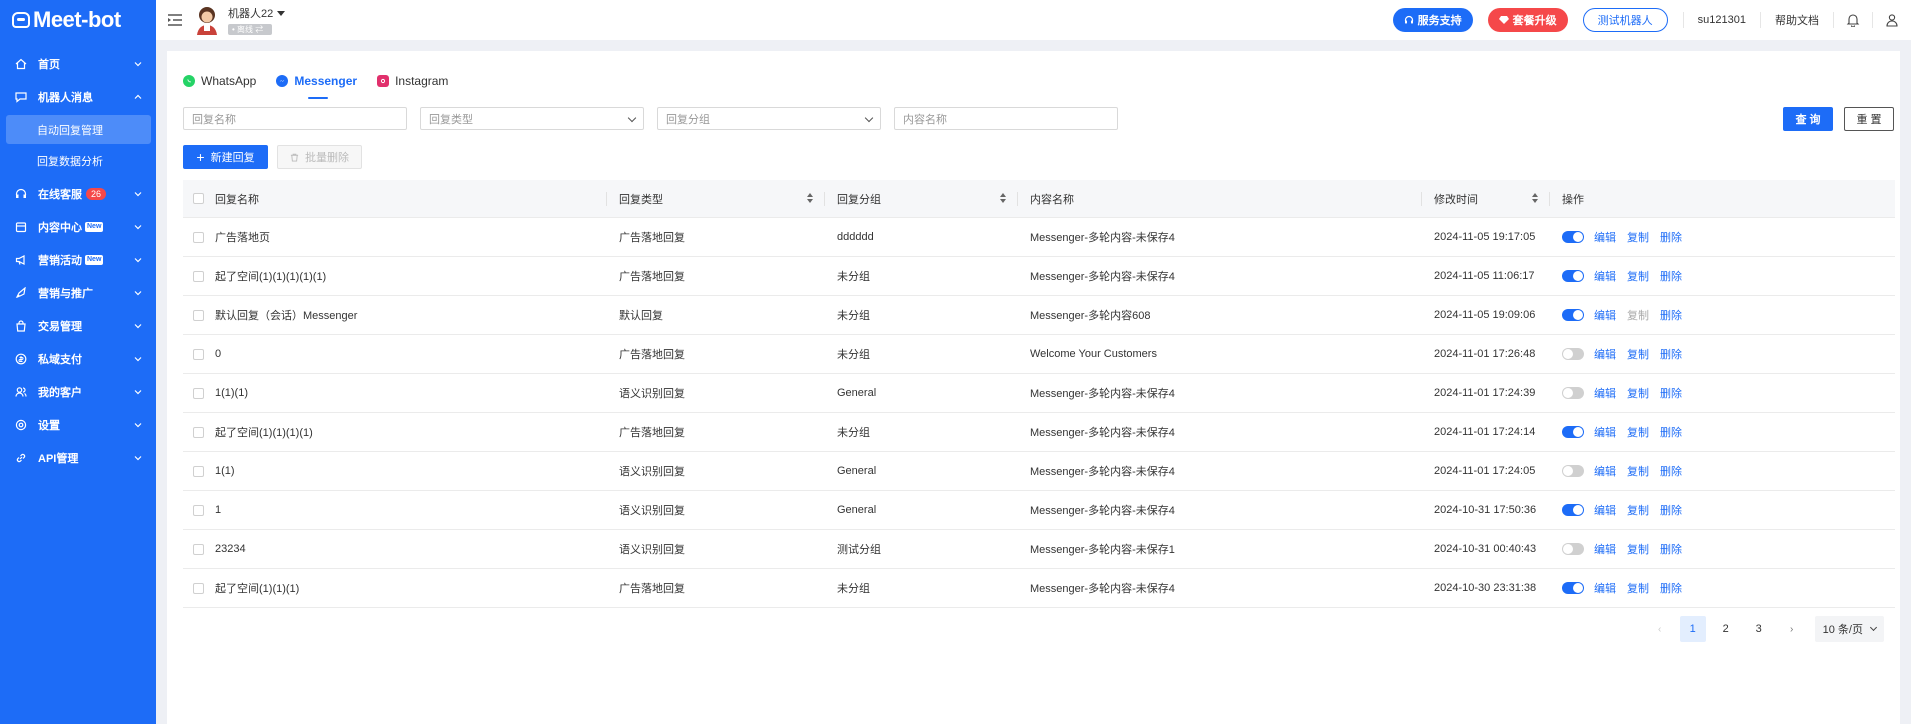 This screenshot has width=1911, height=724. What do you see at coordinates (1432, 20) in the screenshot?
I see `support-button: 服务支持` at bounding box center [1432, 20].